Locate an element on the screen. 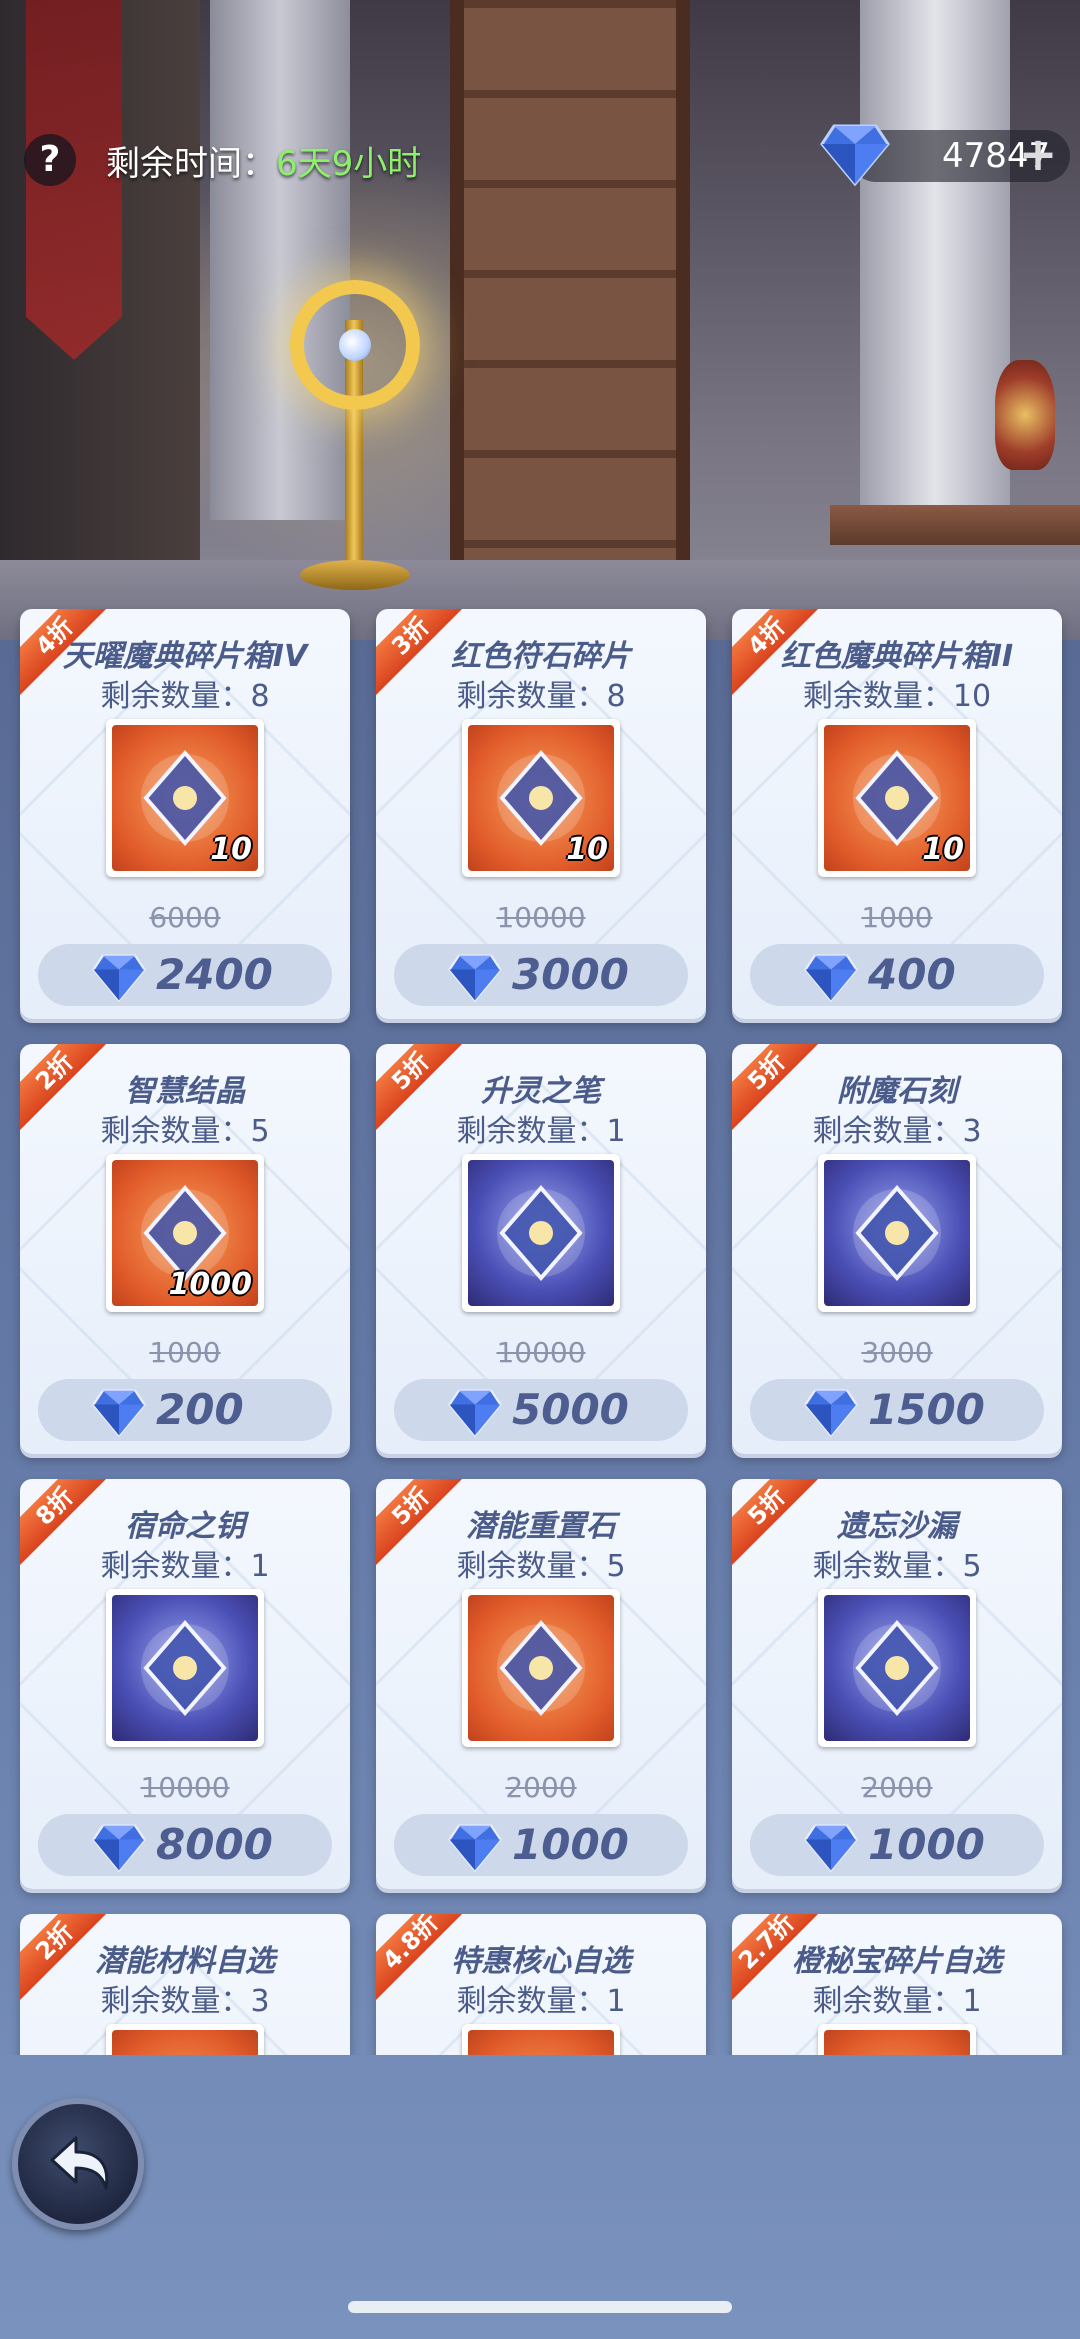 This screenshot has height=2339, width=1080. shop-item-card: 5折 潜能重置石 剩余数量：5 2000 1000 is located at coordinates (541, 1684).